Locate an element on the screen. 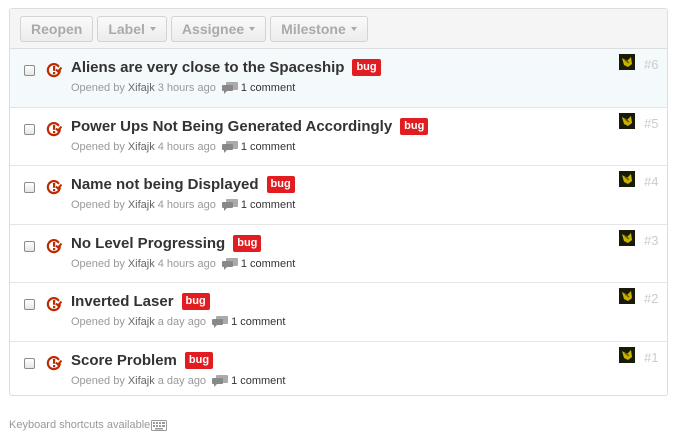 The width and height of the screenshot is (696, 443). issue-meta: Opened by Xifajk 3 hours ago 1 comment is located at coordinates (183, 88).